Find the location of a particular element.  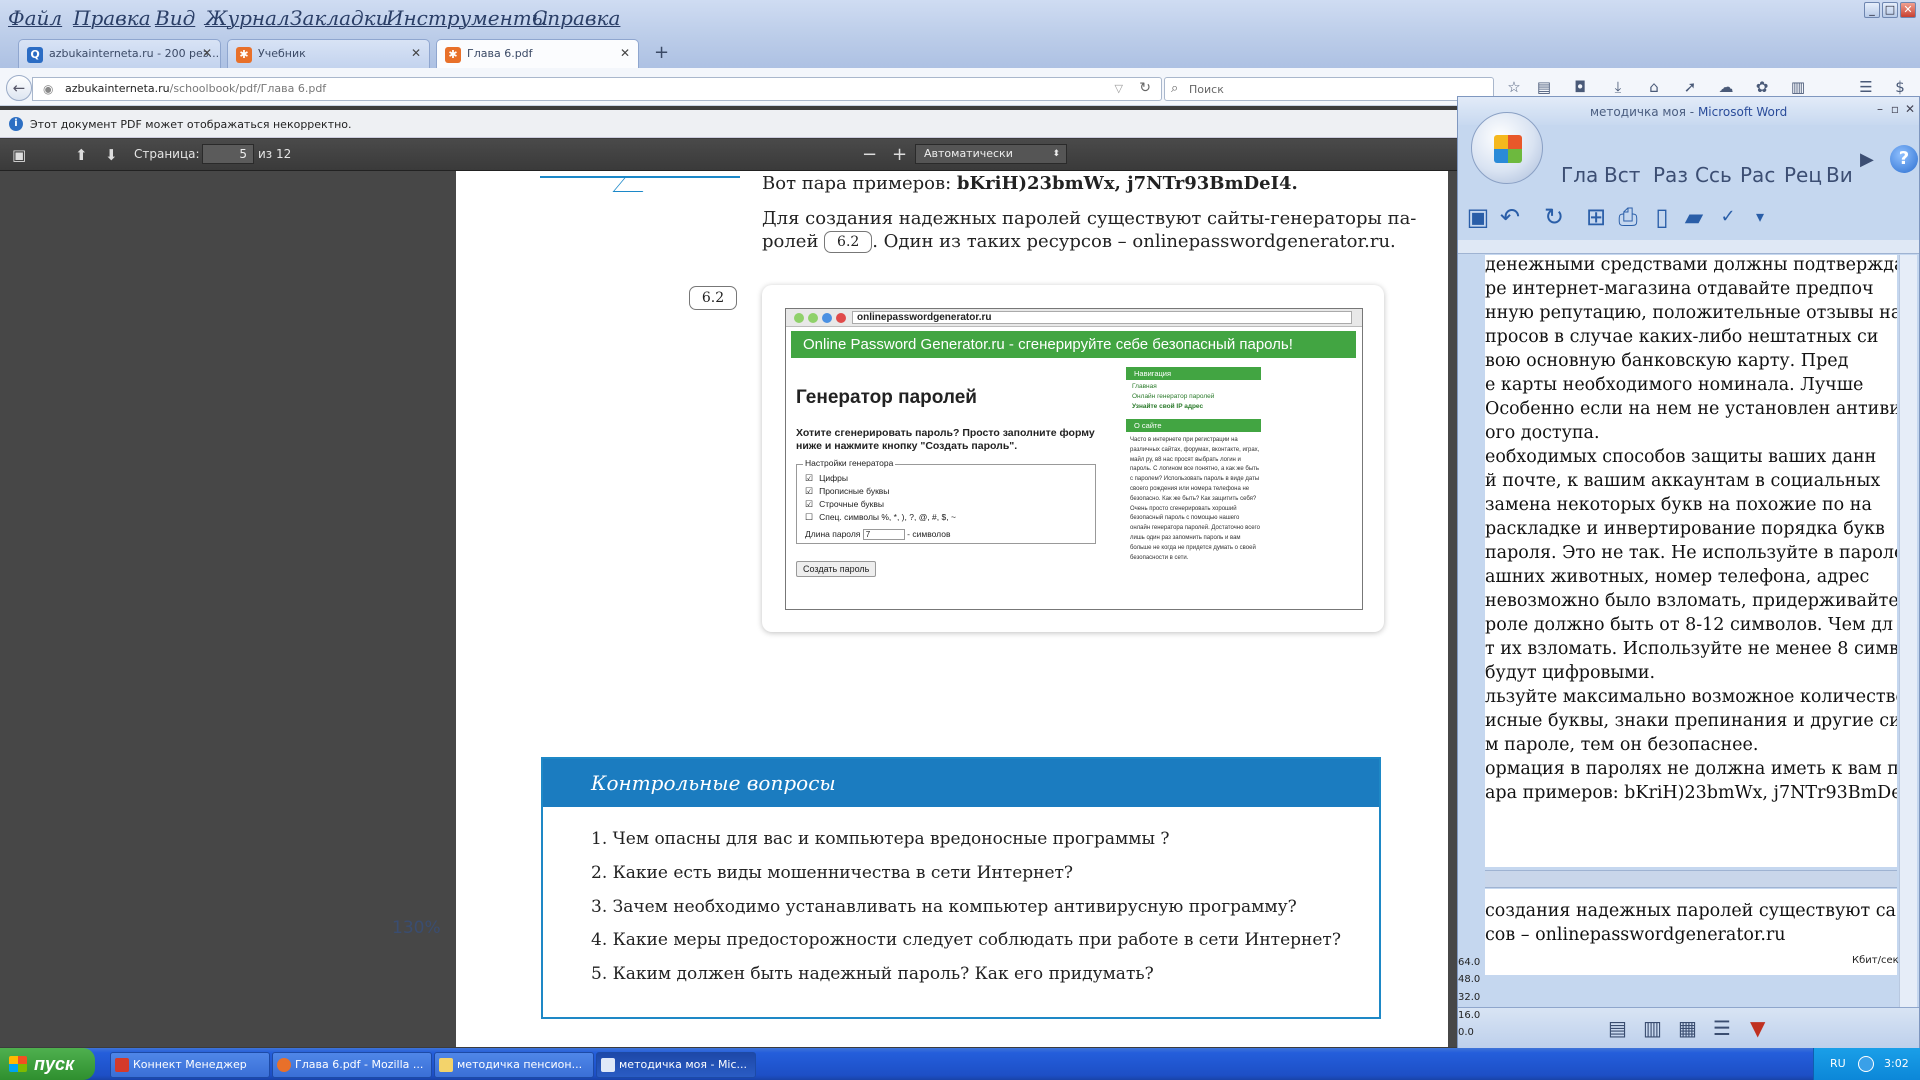

graph-axis-label: 0.0 is located at coordinates (1466, 1032).